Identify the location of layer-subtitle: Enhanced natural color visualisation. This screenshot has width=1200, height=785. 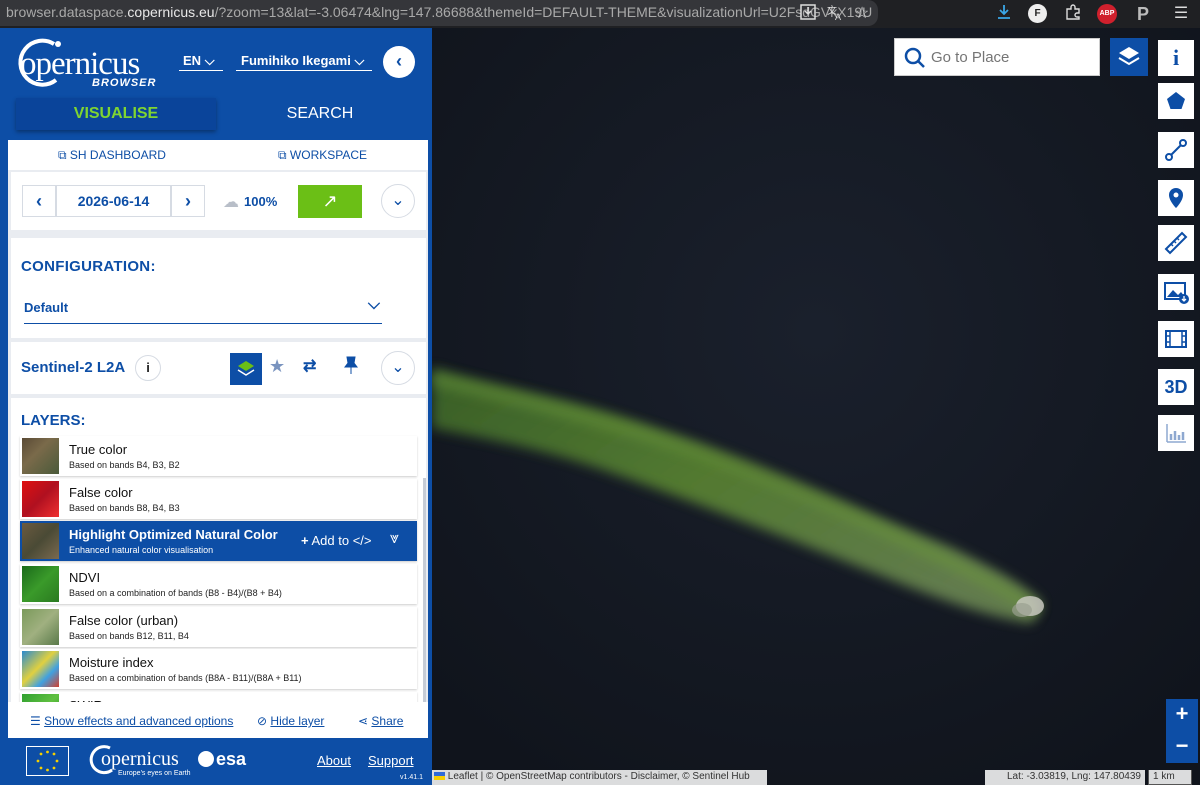
(141, 550).